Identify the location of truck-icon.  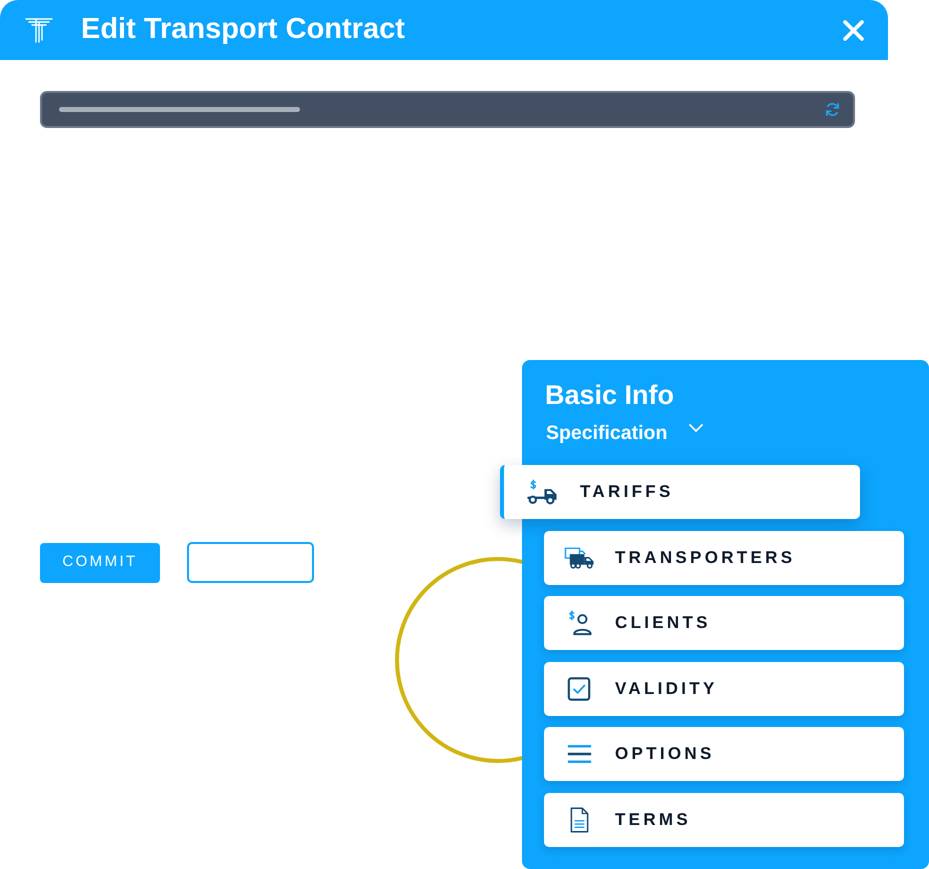
(579, 557).